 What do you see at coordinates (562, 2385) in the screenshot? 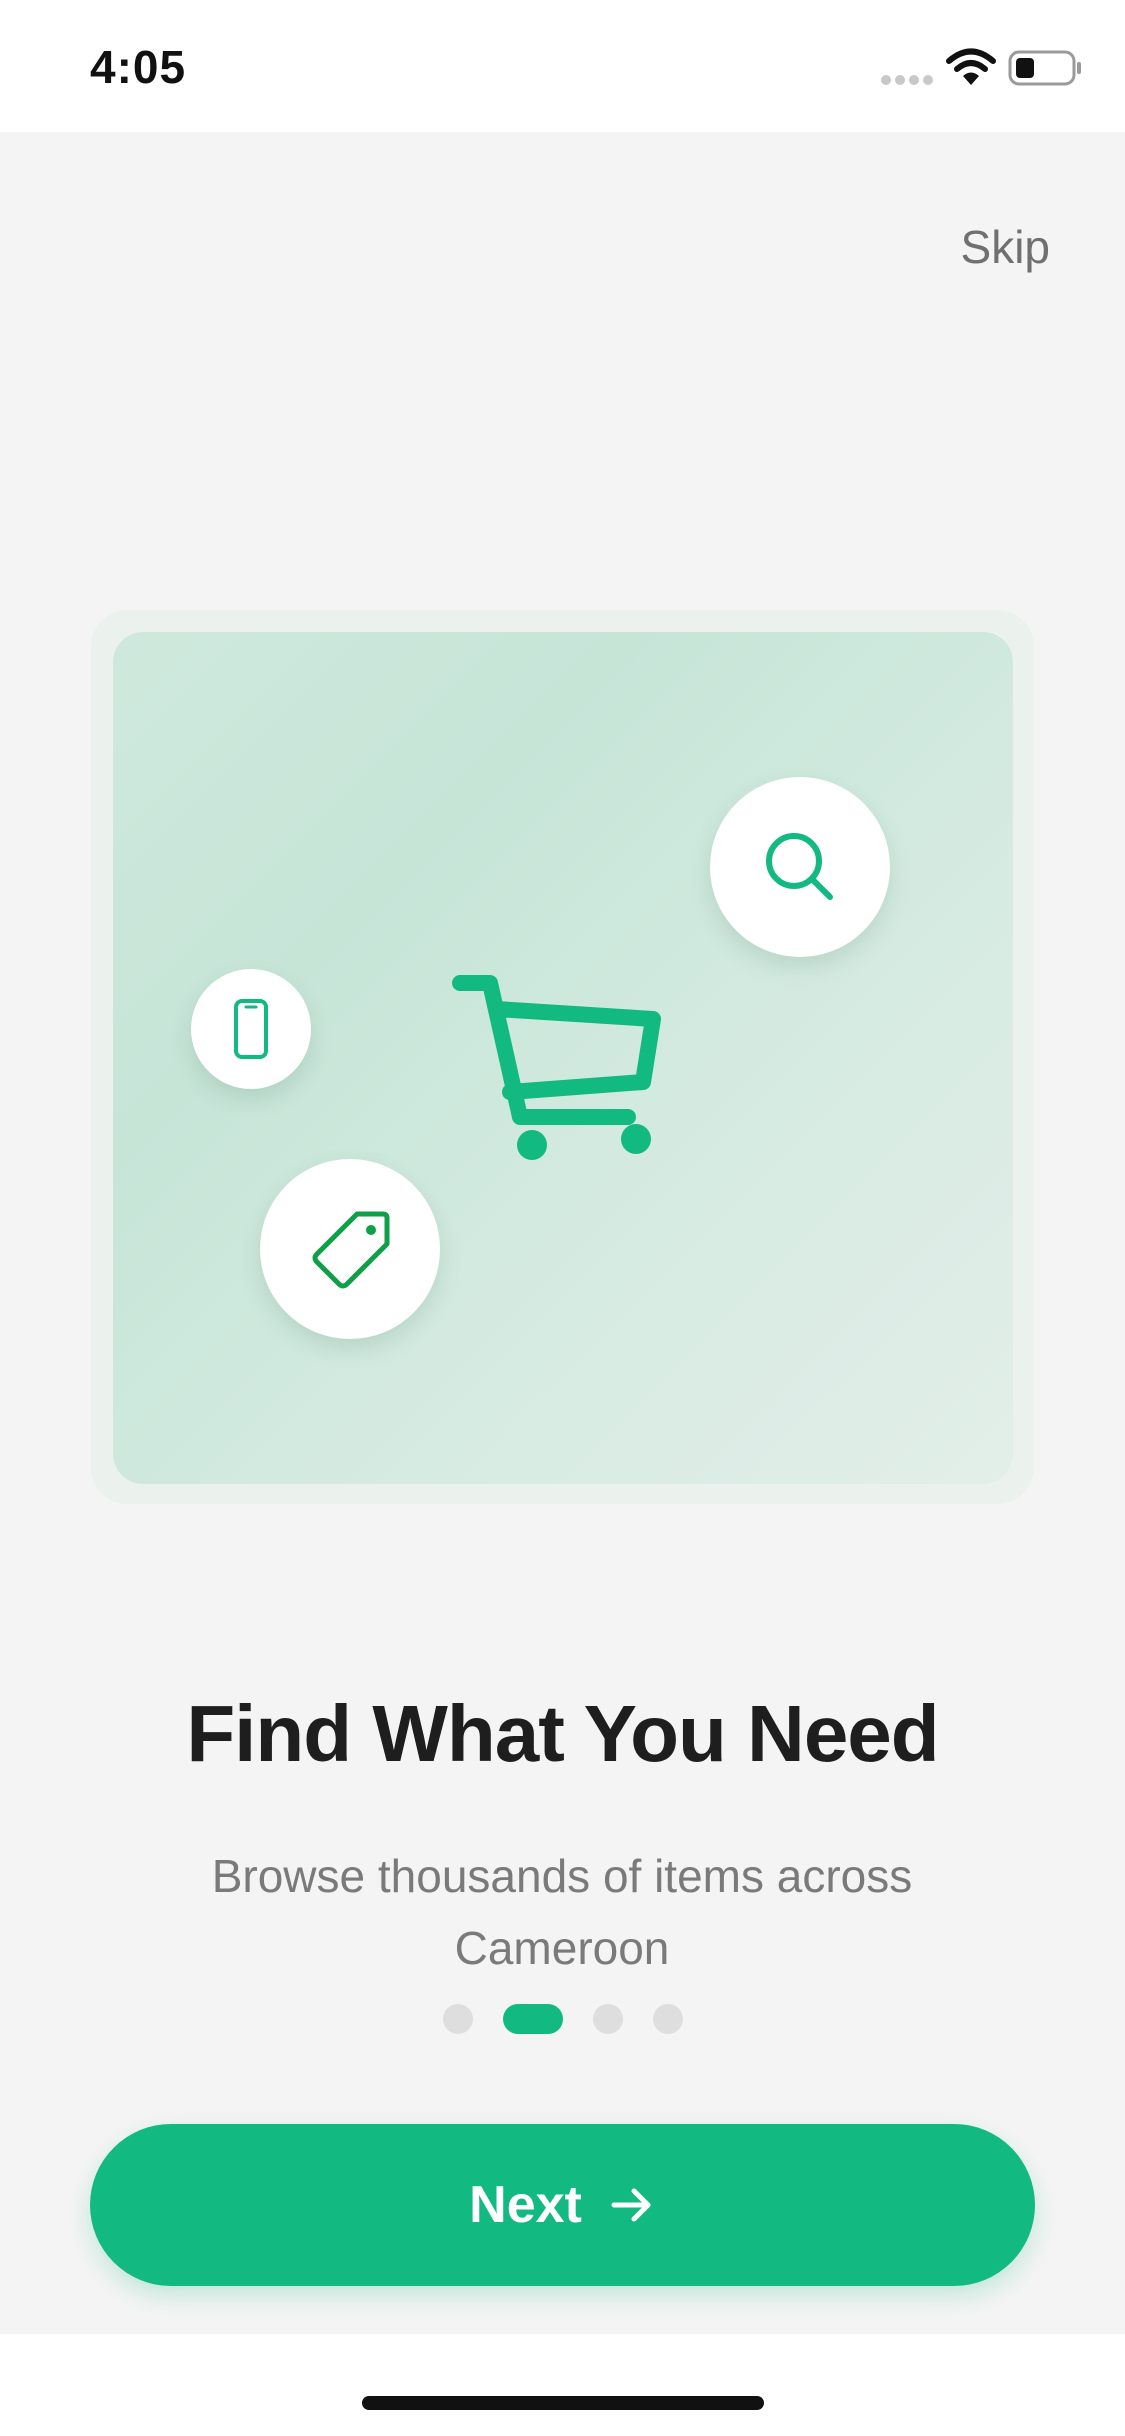
I see `home-area` at bounding box center [562, 2385].